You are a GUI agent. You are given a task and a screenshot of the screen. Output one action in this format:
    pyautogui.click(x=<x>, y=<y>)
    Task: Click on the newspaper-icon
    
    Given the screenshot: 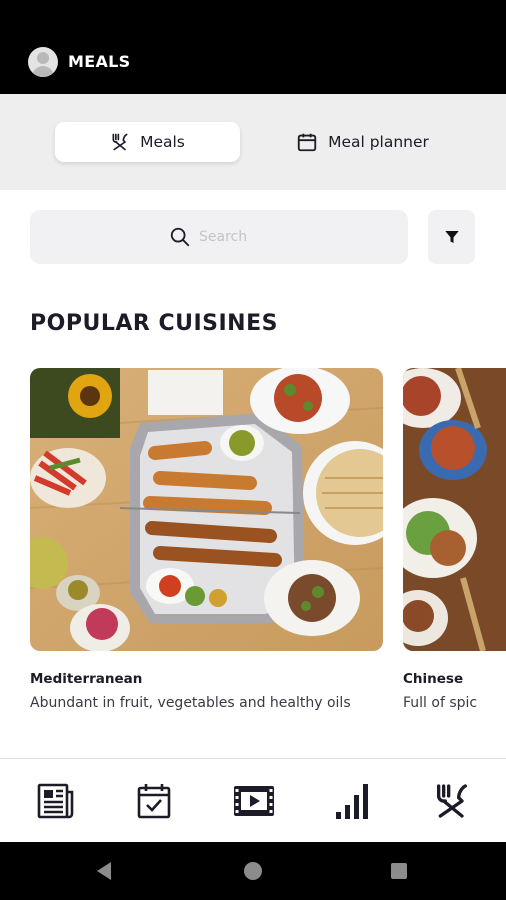 What is the action you would take?
    pyautogui.click(x=55, y=801)
    